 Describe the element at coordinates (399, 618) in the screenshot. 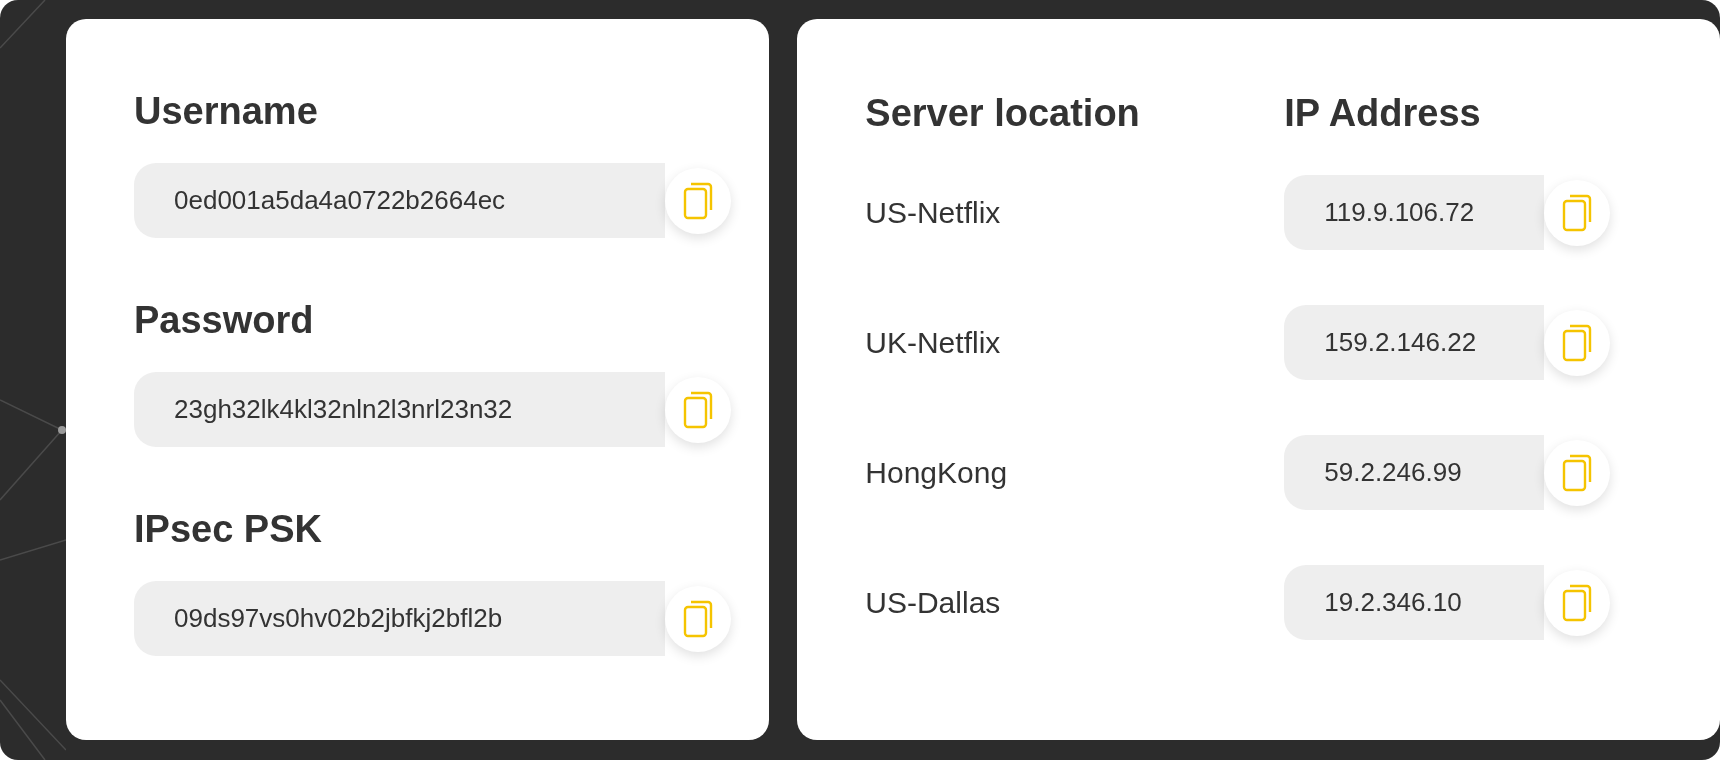

I see `value-field: 09ds97vs0hv02b2jbfkj2bfl2b` at that location.